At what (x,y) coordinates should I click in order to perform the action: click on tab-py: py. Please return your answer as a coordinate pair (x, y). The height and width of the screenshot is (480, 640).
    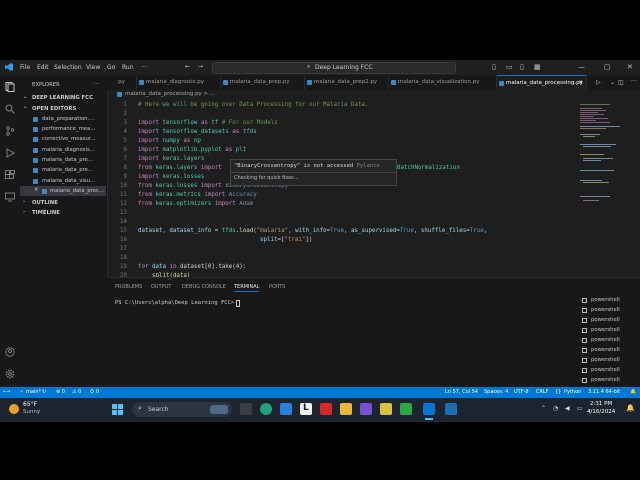
    Looking at the image, I should click on (122, 82).